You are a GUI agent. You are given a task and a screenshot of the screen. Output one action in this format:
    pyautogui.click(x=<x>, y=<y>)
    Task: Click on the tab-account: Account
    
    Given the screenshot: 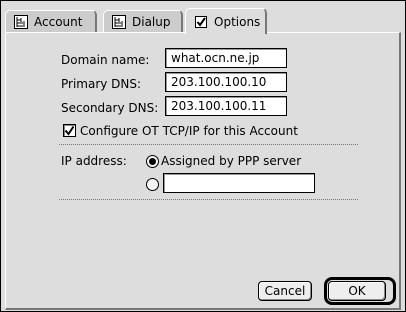 What is the action you would take?
    pyautogui.click(x=51, y=21)
    